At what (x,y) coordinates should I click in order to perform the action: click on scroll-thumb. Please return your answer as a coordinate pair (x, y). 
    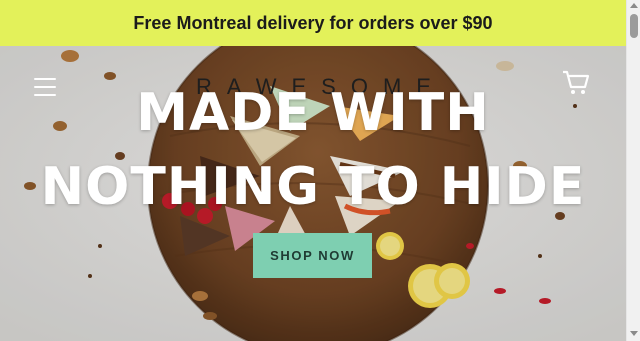
    Looking at the image, I should click on (634, 26).